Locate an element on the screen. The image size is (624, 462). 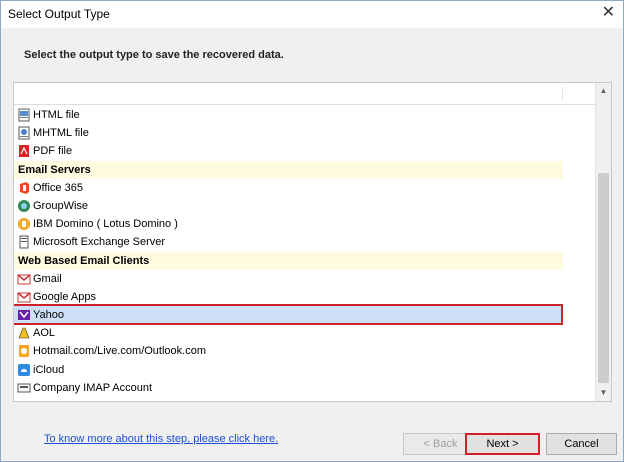
list-group-header: Web Based Email Clients is located at coordinates (288, 260).